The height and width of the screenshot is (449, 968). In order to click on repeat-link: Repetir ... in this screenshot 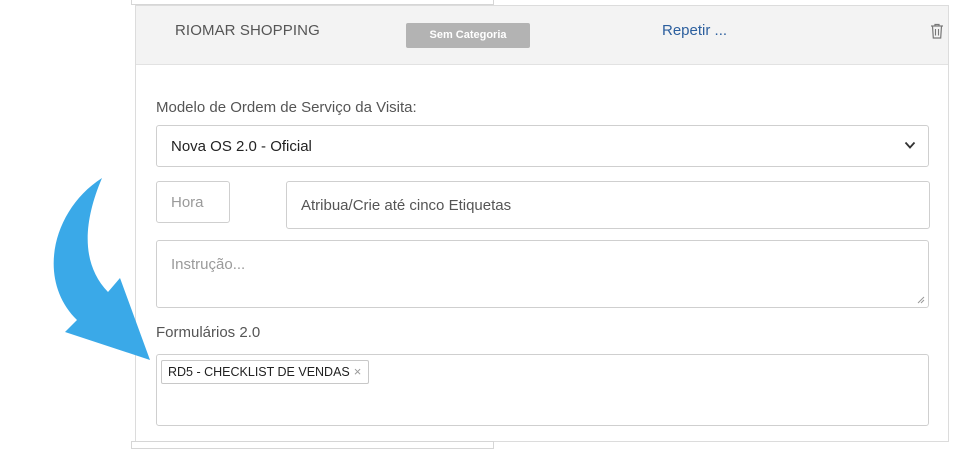, I will do `click(694, 30)`.